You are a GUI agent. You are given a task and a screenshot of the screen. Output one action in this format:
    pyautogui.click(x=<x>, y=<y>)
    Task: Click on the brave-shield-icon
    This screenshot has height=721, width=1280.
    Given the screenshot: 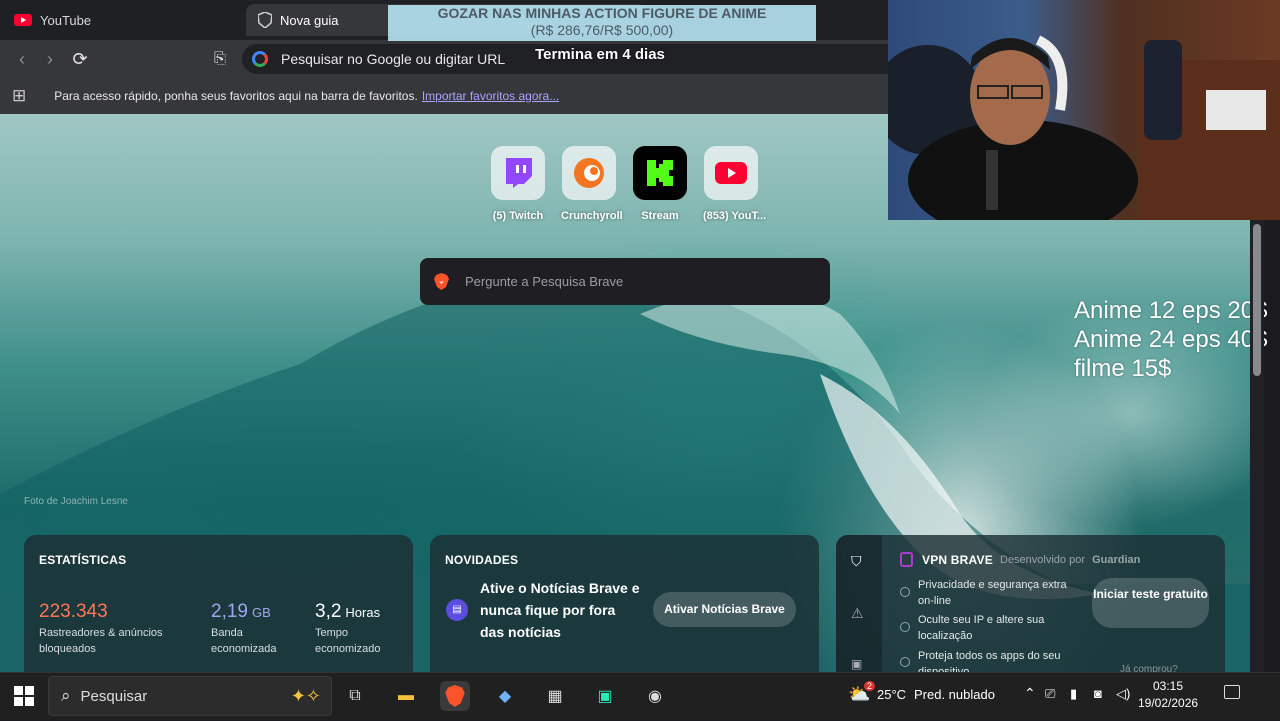 What is the action you would take?
    pyautogui.click(x=265, y=20)
    